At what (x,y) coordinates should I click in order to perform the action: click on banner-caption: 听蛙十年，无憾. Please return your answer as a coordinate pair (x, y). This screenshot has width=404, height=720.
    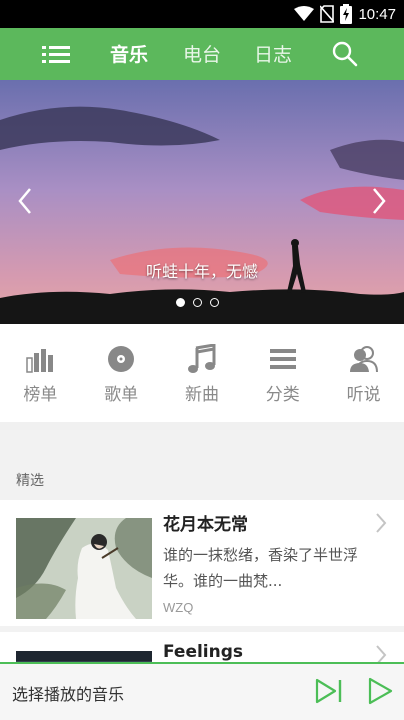
    Looking at the image, I should click on (201, 271).